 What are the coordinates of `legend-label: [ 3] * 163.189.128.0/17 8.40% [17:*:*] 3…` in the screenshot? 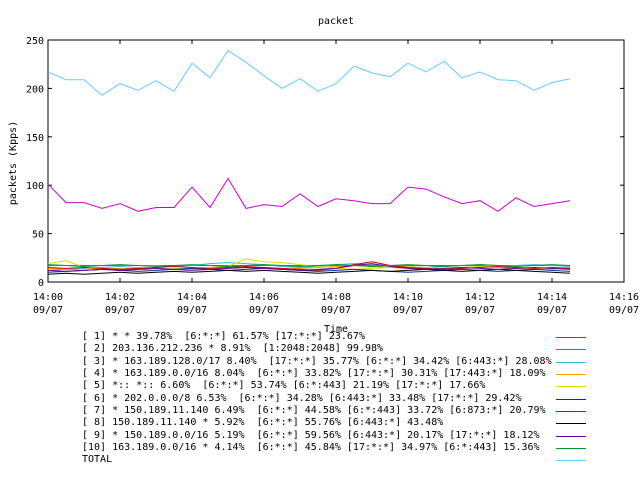 It's located at (317, 361).